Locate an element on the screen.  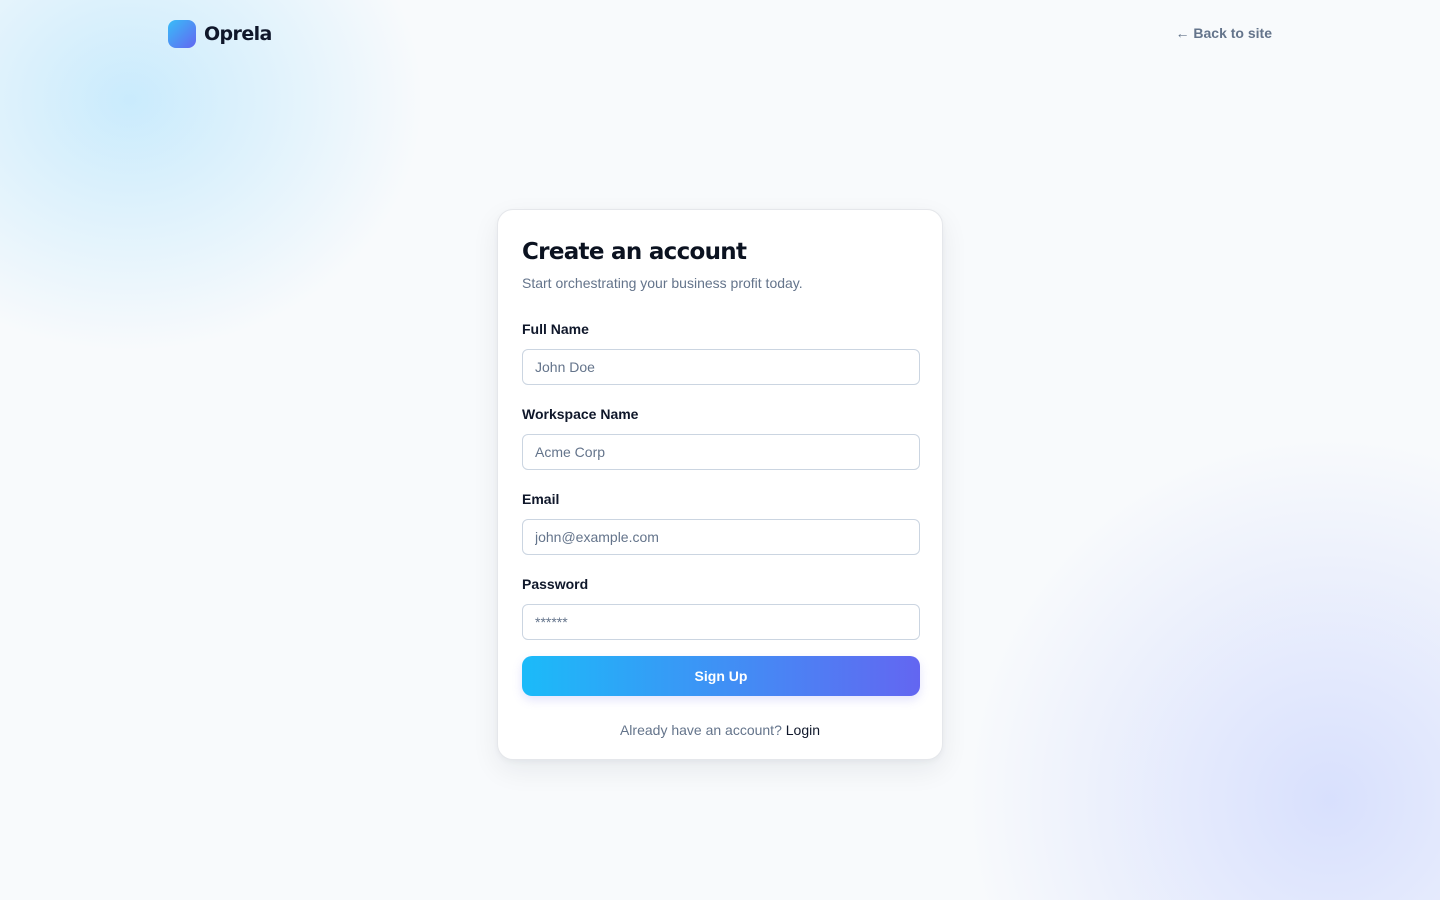
workspace-name-label: Workspace Name is located at coordinates (580, 414).